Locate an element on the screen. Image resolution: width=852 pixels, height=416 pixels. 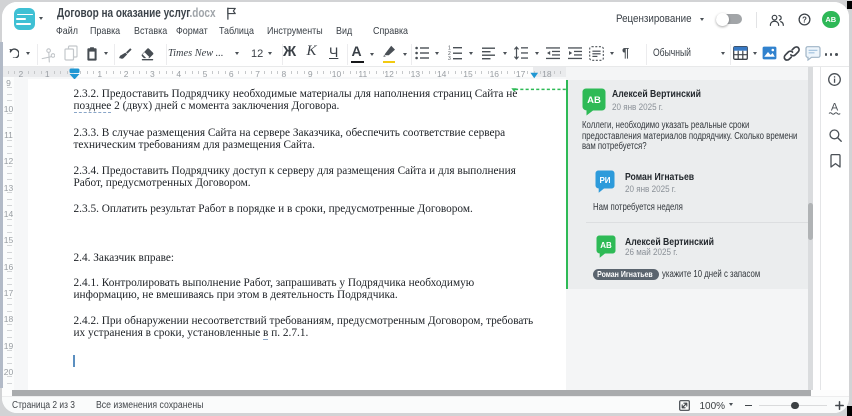
svg-text: А is located at coordinates (835, 108).